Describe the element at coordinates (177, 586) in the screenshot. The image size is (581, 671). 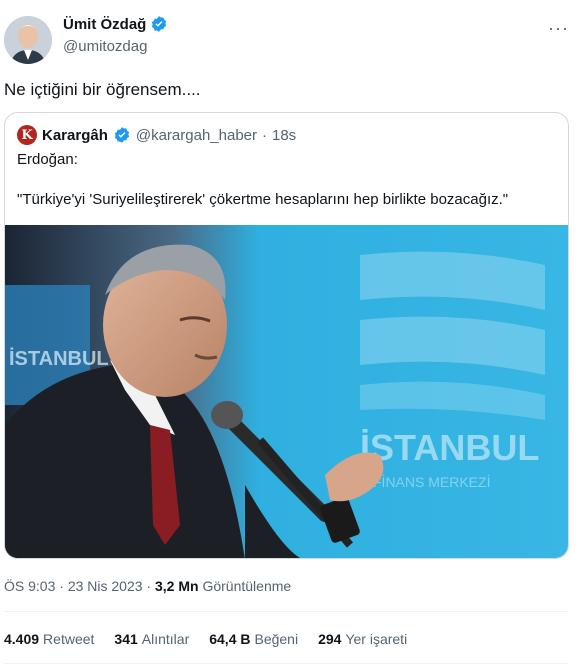
I see `views-count: 3,2 Mn` at that location.